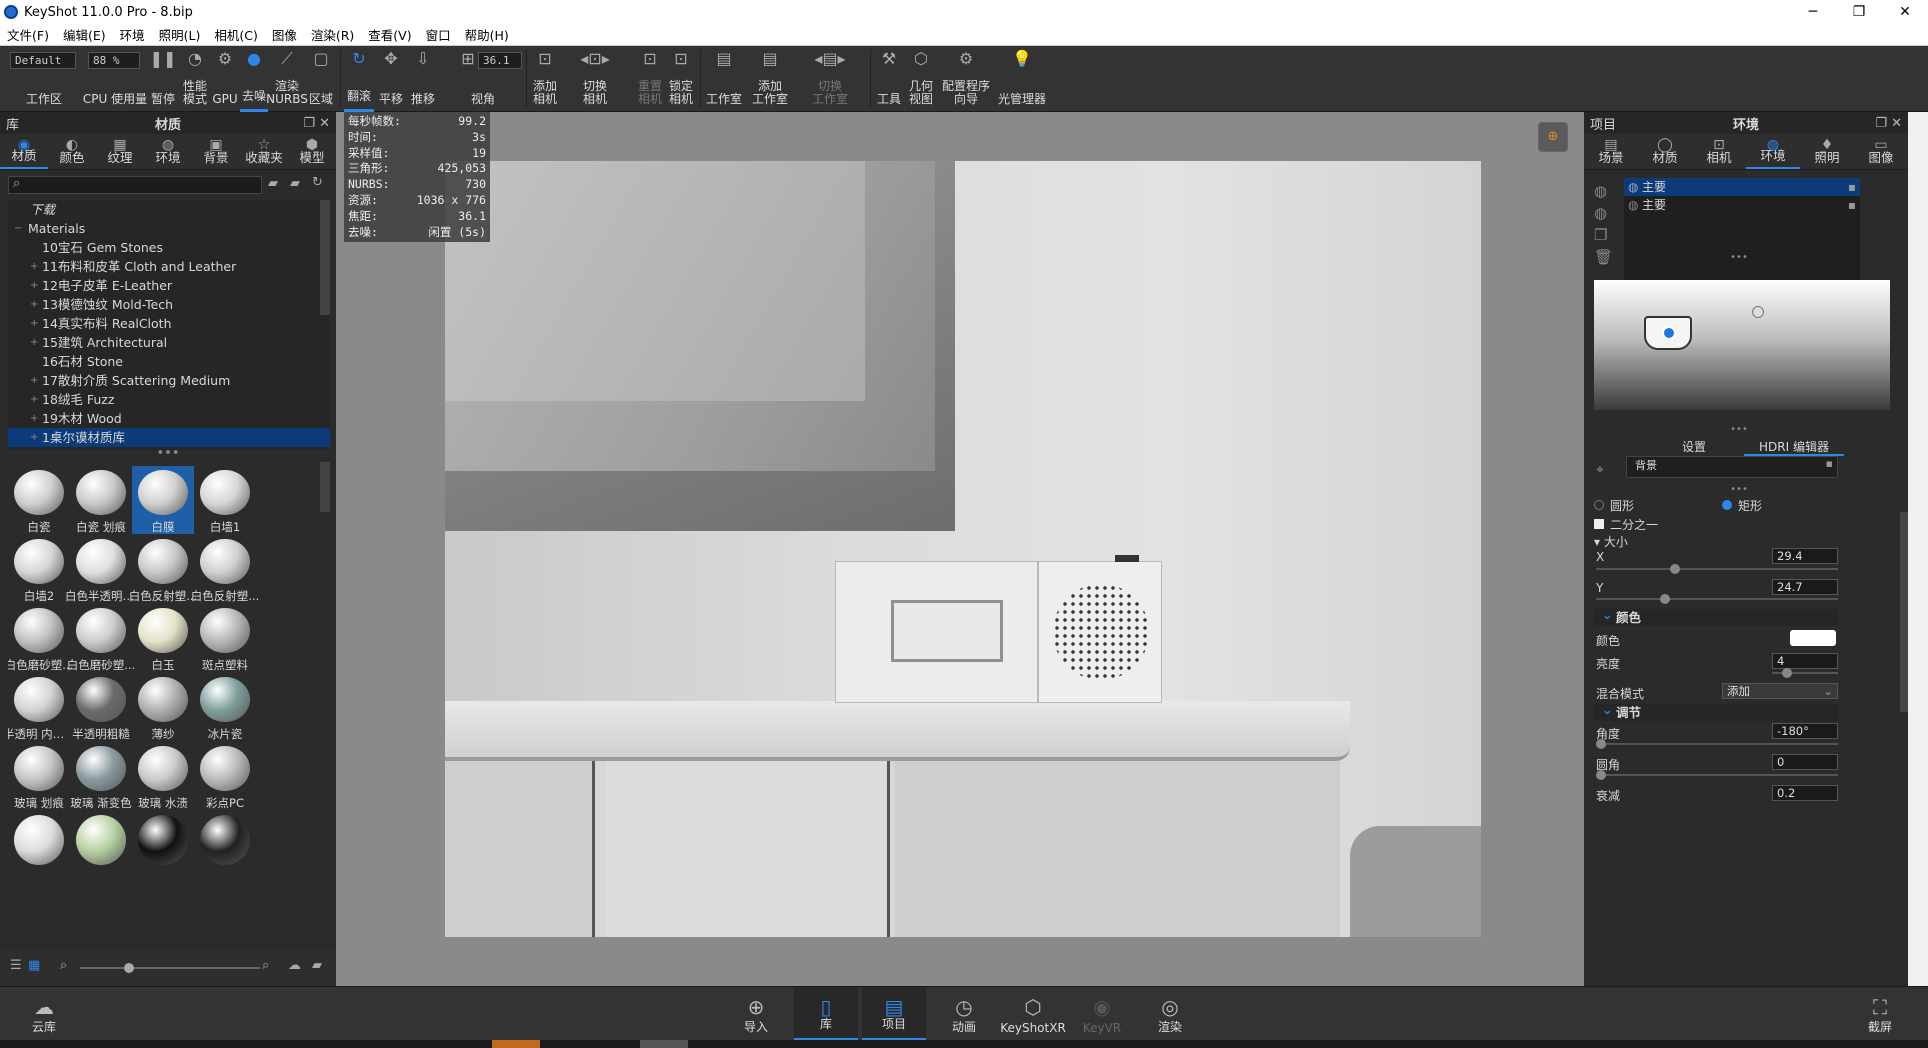  I want to click on tab-backplates: ▣ 背景, so click(216, 151).